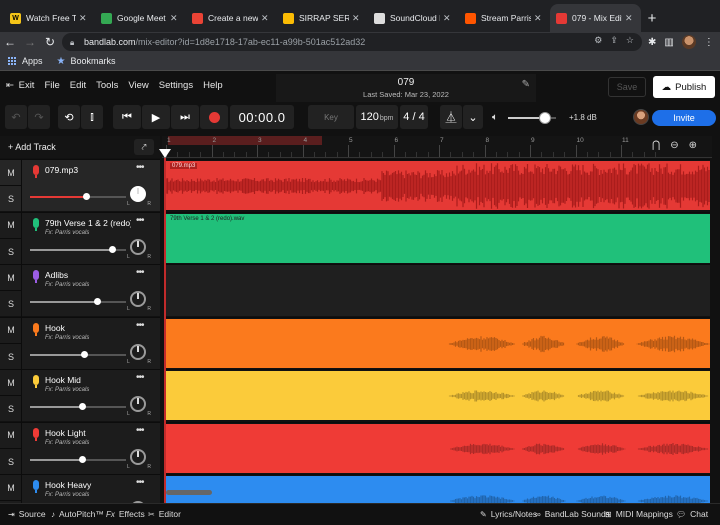  Describe the element at coordinates (504, 18) in the screenshot. I see `browser-tab: Stream Parris Le✕` at that location.